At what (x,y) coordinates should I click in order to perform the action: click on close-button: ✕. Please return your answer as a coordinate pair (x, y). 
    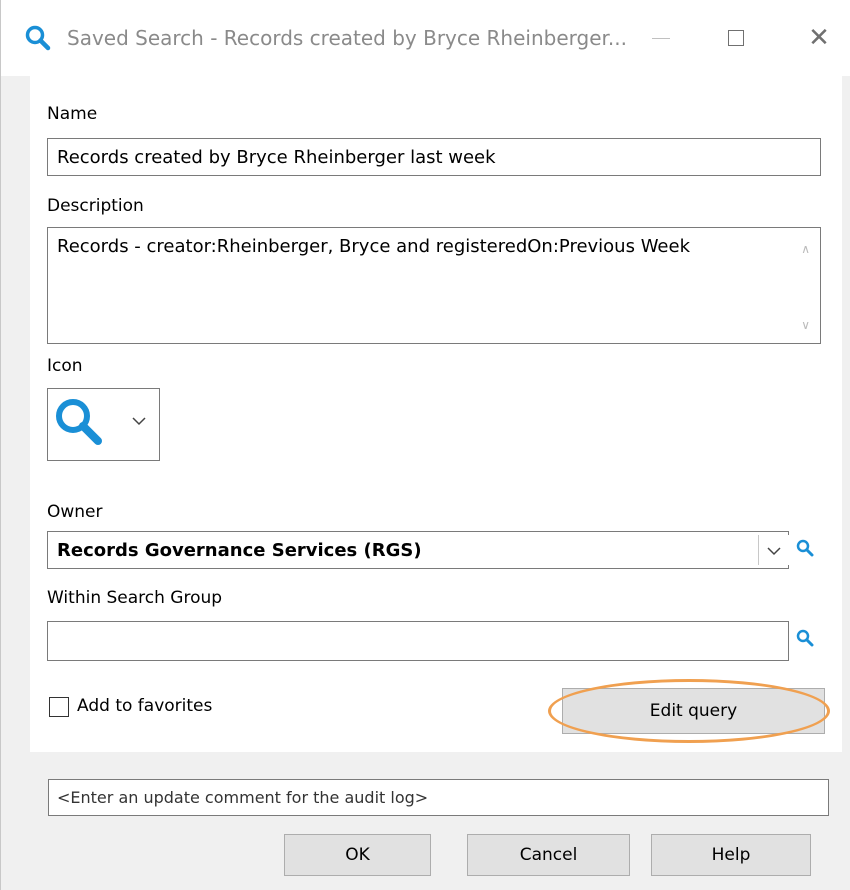
    Looking at the image, I should click on (819, 38).